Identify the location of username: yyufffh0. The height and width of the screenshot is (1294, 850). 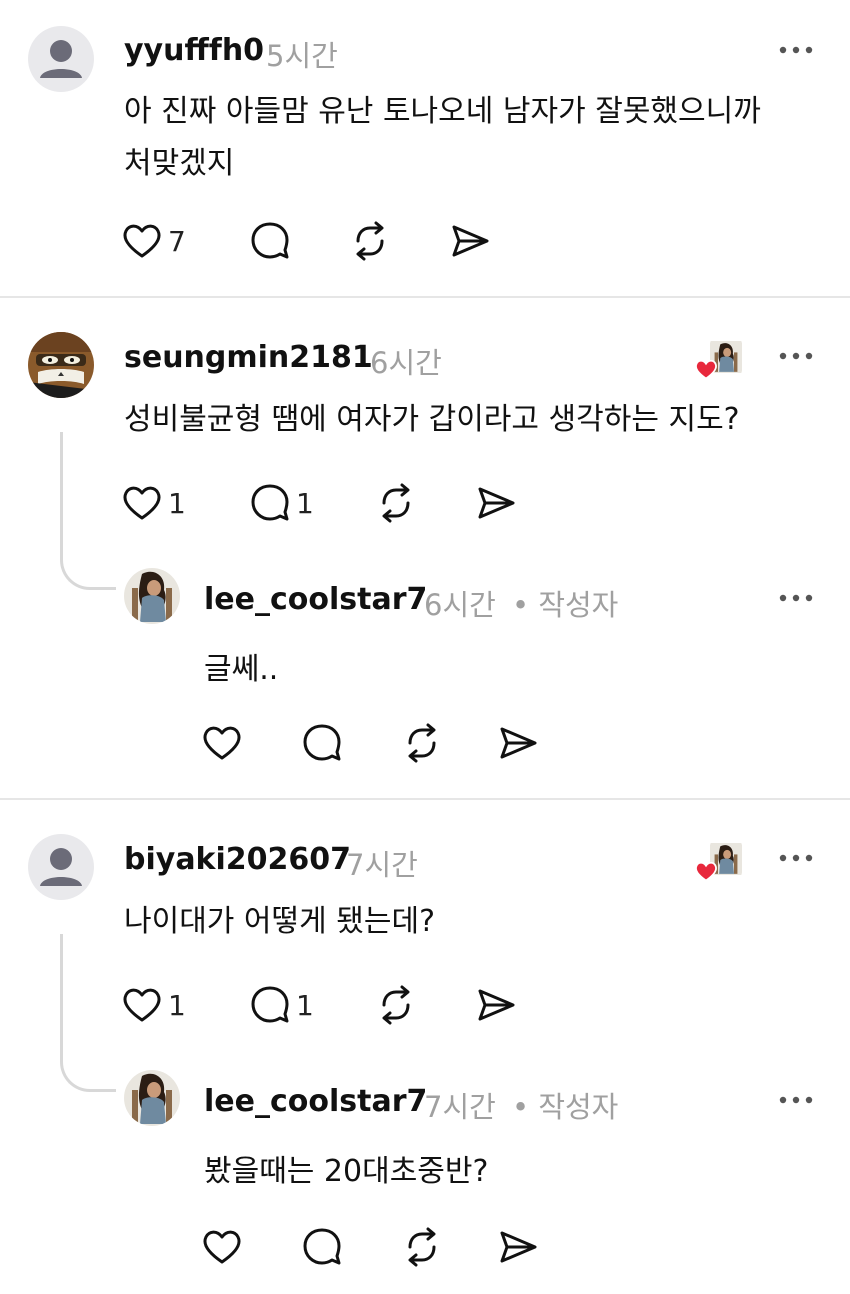
(194, 50).